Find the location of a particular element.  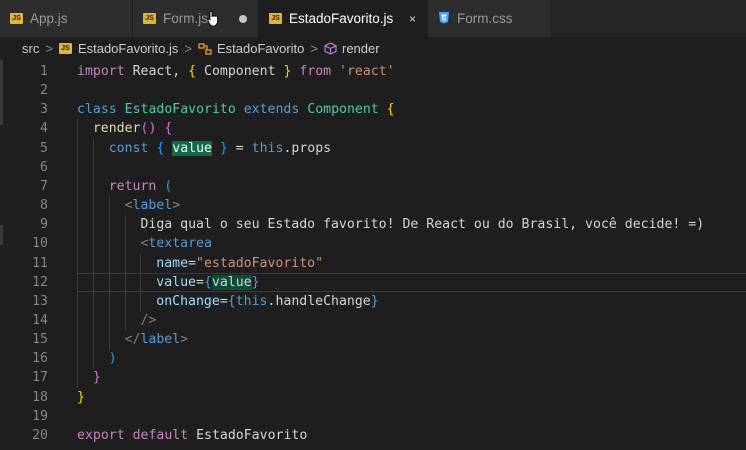

tab-label: EstadoFavorito.js is located at coordinates (341, 18).